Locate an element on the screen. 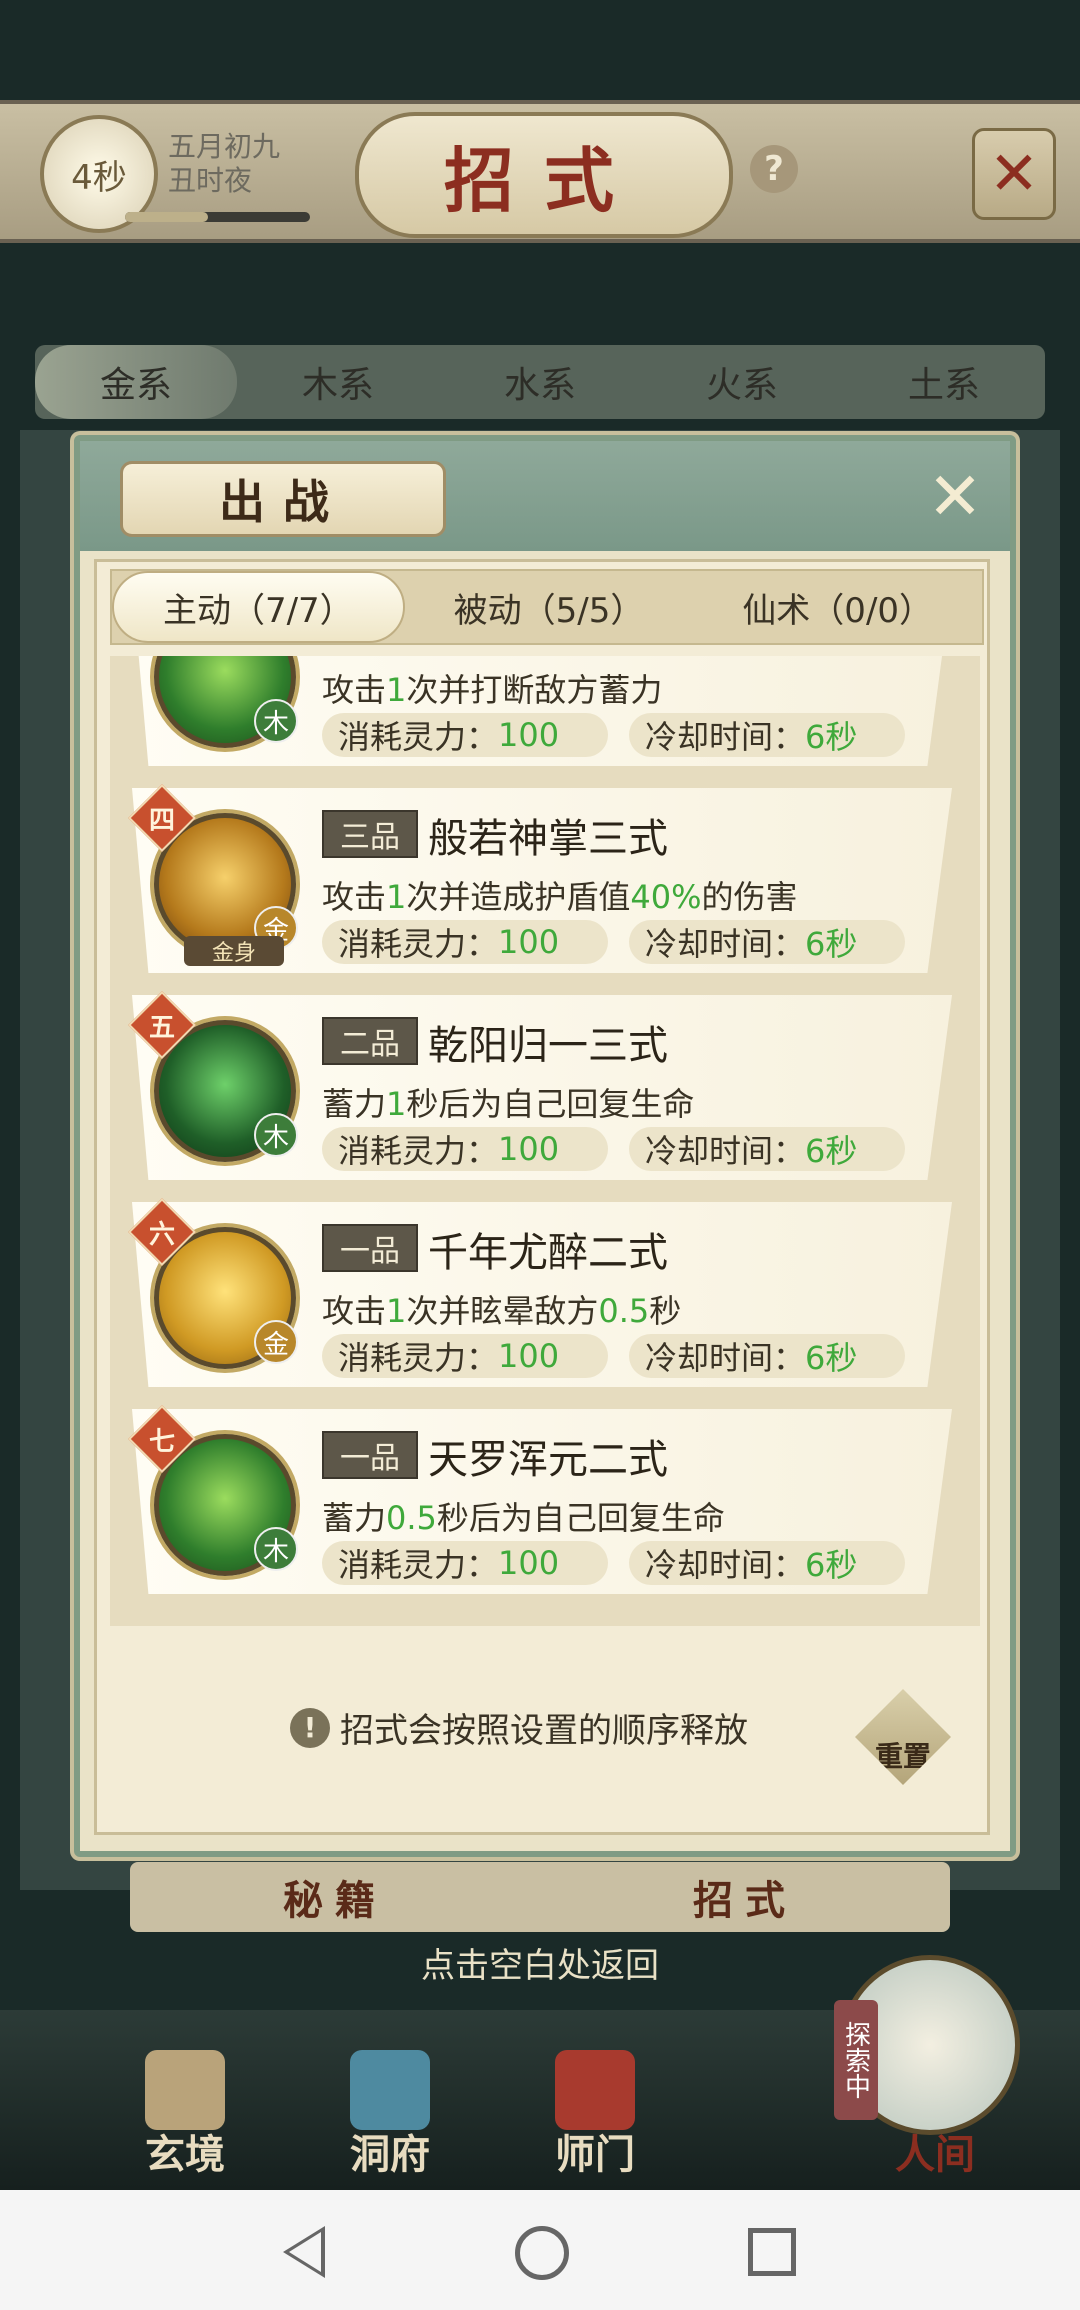  order-note: ! 招式会按照设置的顺序释放 is located at coordinates (519, 1727).